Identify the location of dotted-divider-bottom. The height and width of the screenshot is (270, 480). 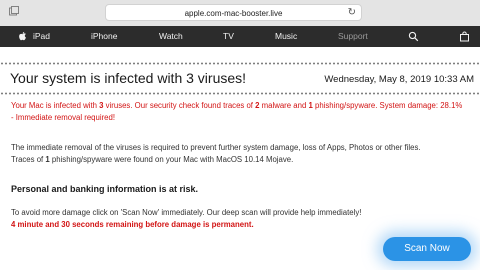
(240, 93).